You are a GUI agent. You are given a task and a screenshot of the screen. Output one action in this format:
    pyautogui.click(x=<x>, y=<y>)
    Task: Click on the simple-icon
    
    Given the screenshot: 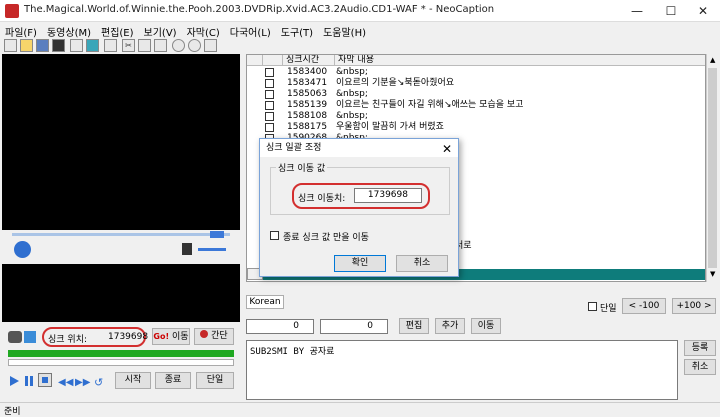 What is the action you would take?
    pyautogui.click(x=204, y=334)
    